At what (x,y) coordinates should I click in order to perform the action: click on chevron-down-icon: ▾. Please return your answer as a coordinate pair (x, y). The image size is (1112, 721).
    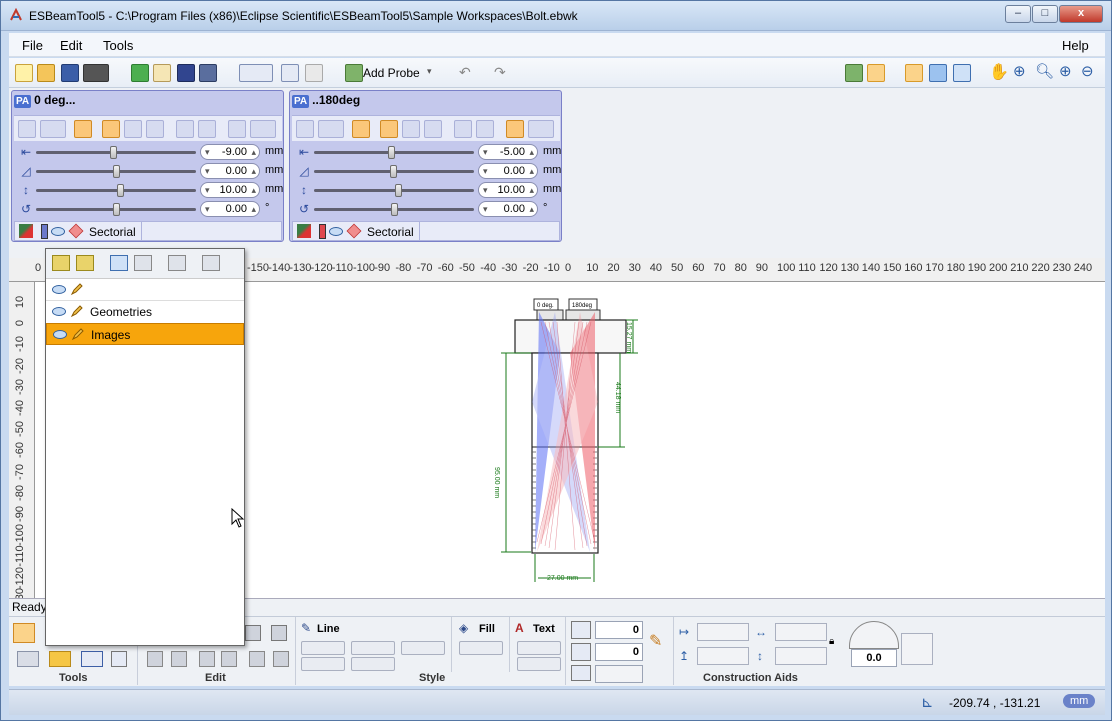
    Looking at the image, I should click on (429, 71).